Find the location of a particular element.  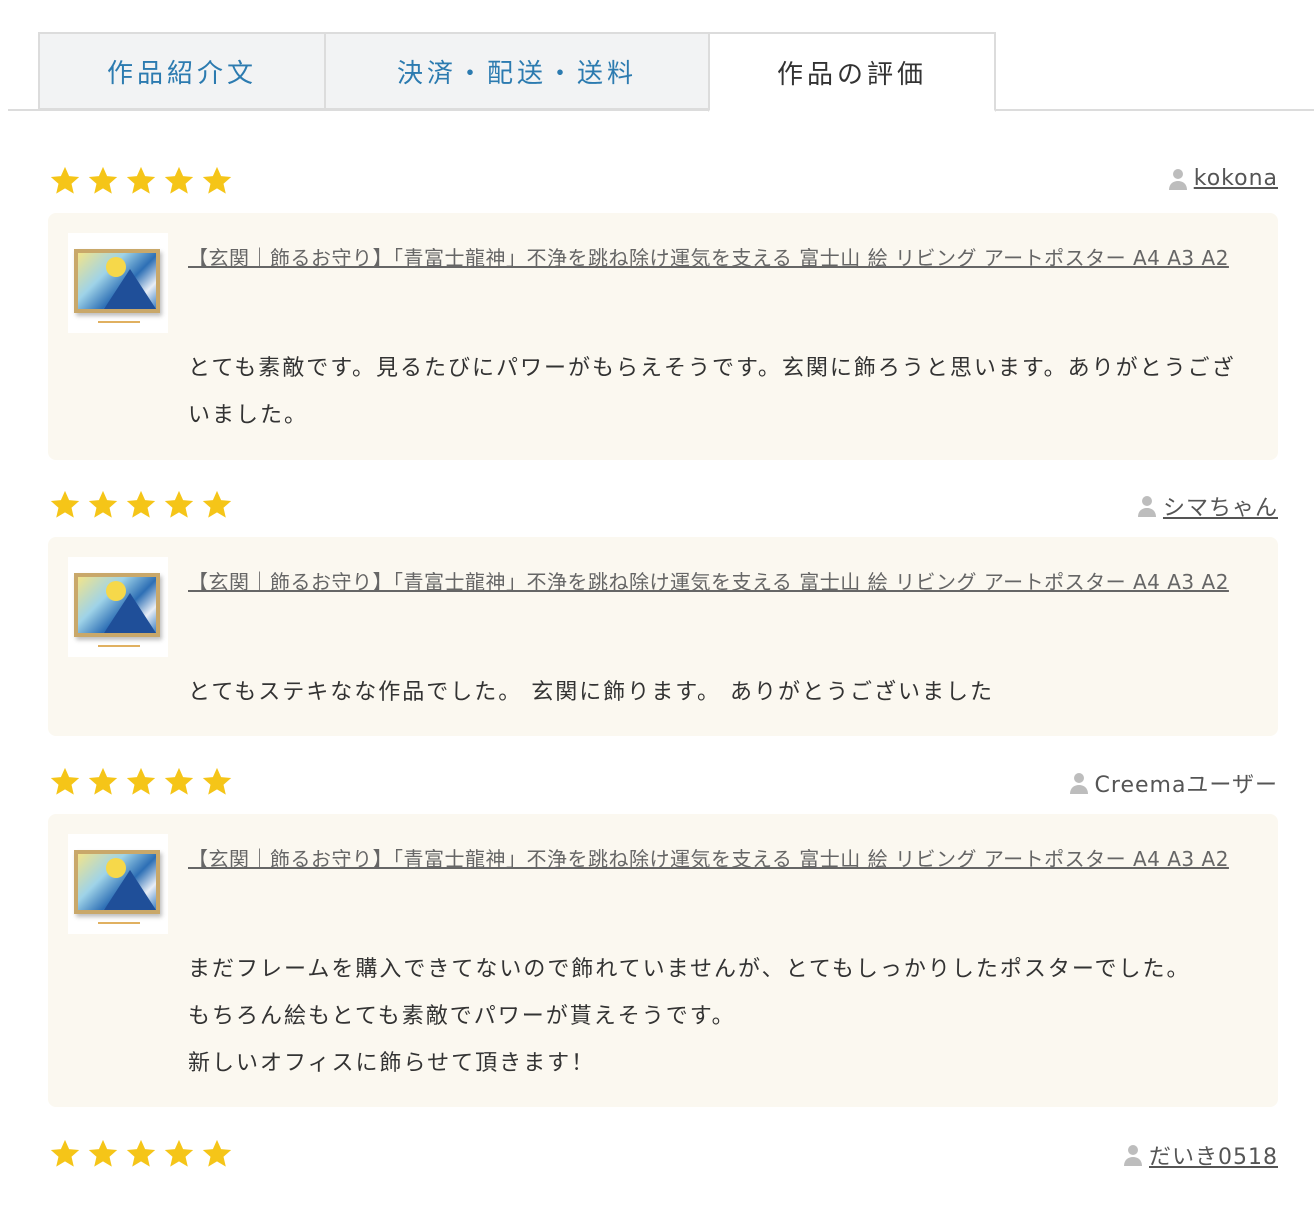

review-header: kokona is located at coordinates (663, 186).